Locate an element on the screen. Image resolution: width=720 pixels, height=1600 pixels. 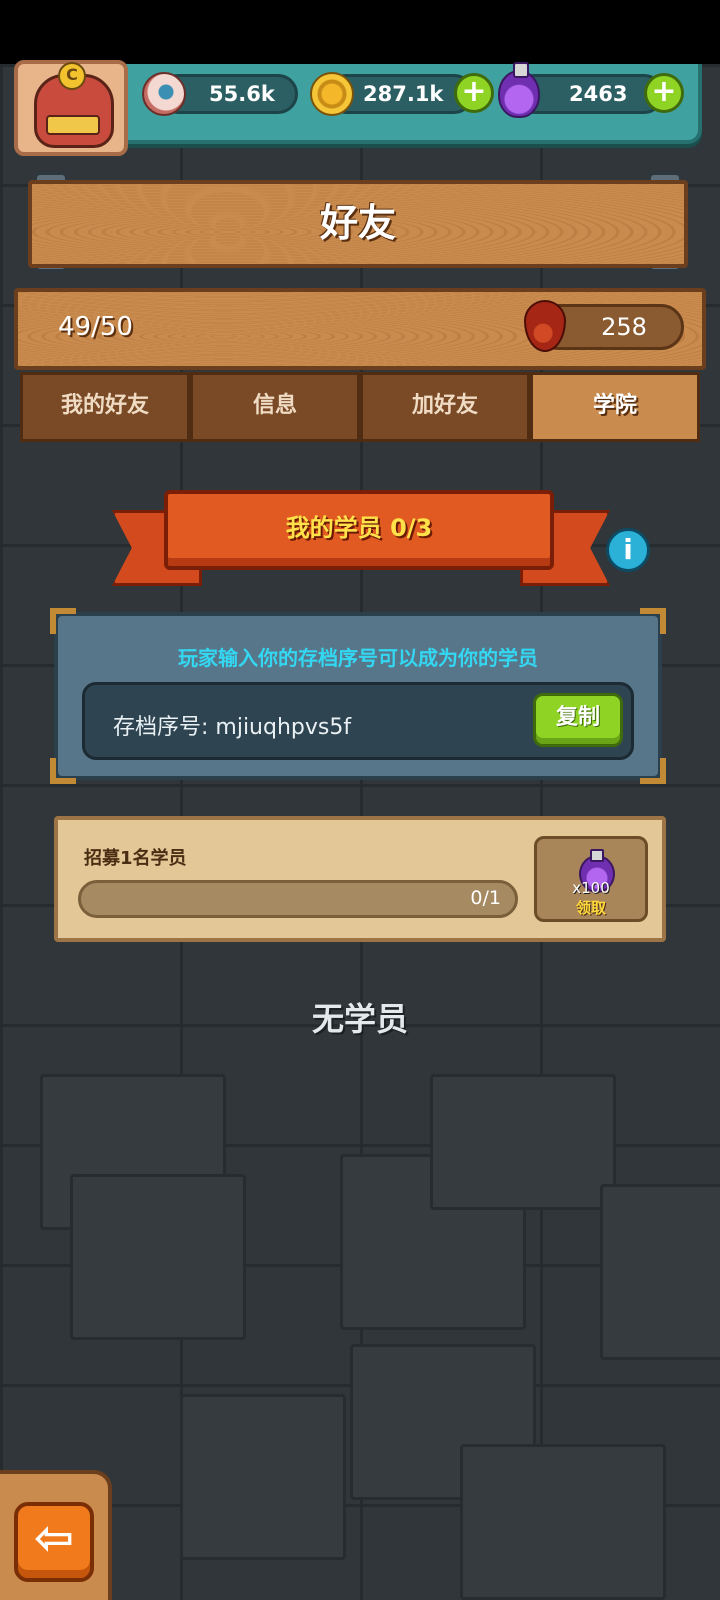
friend-count: 49/50 is located at coordinates (95, 327).